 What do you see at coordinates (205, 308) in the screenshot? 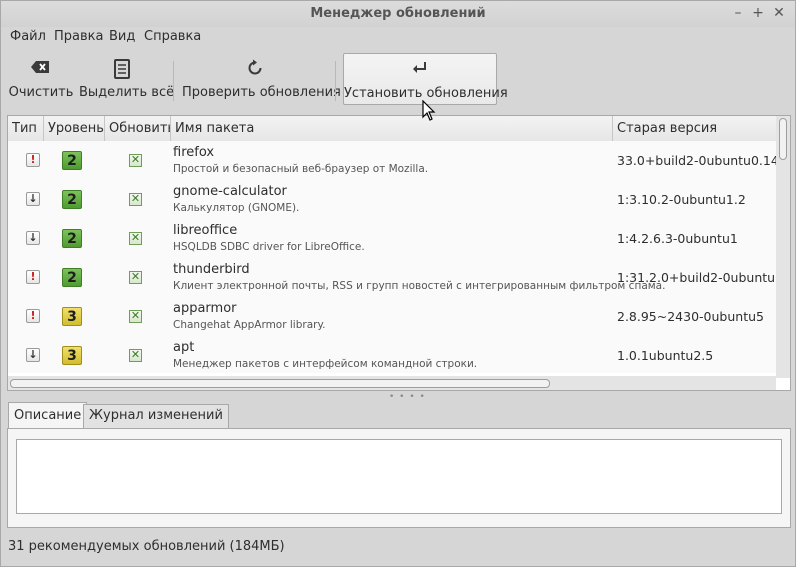
I see `package-name: apparmor` at bounding box center [205, 308].